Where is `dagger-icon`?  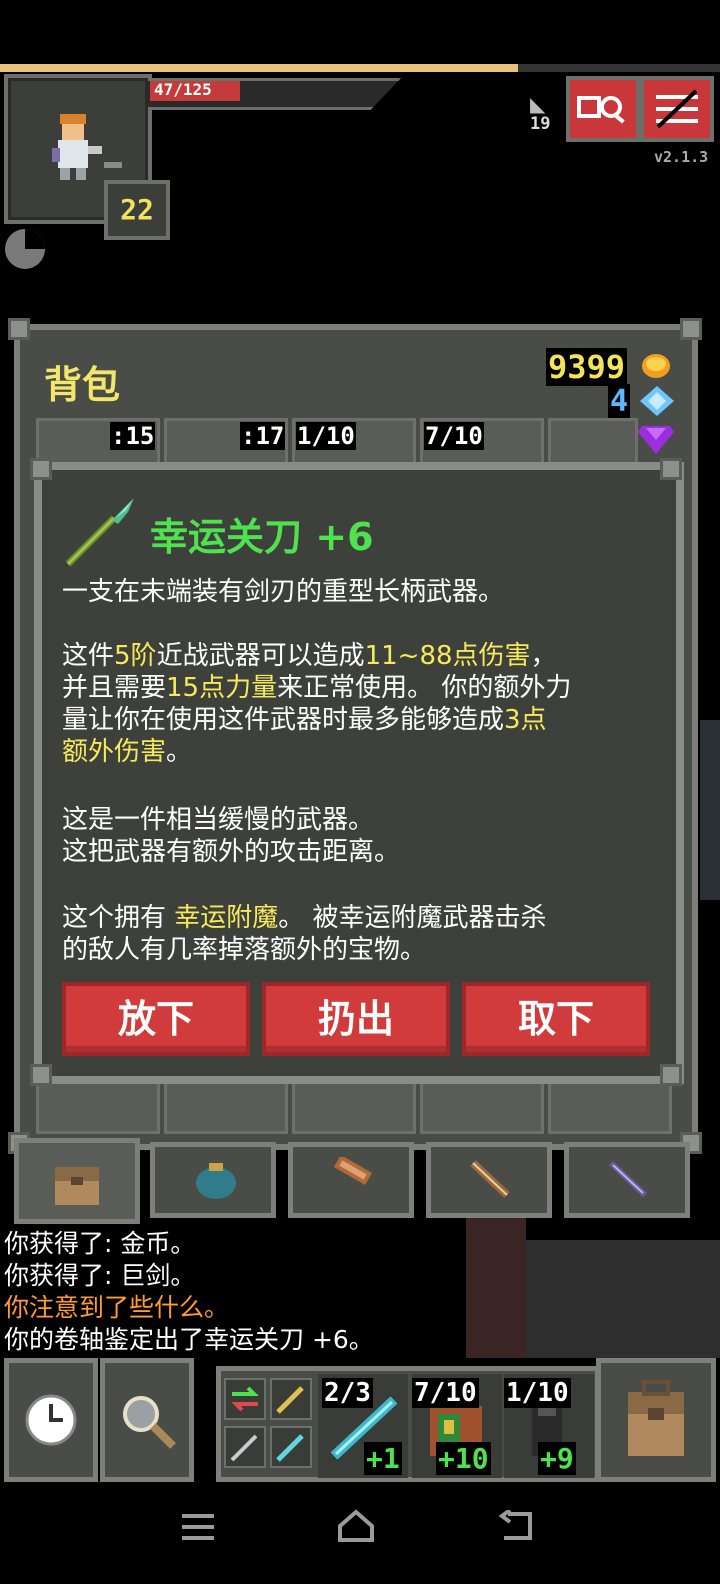 dagger-icon is located at coordinates (244, 1448).